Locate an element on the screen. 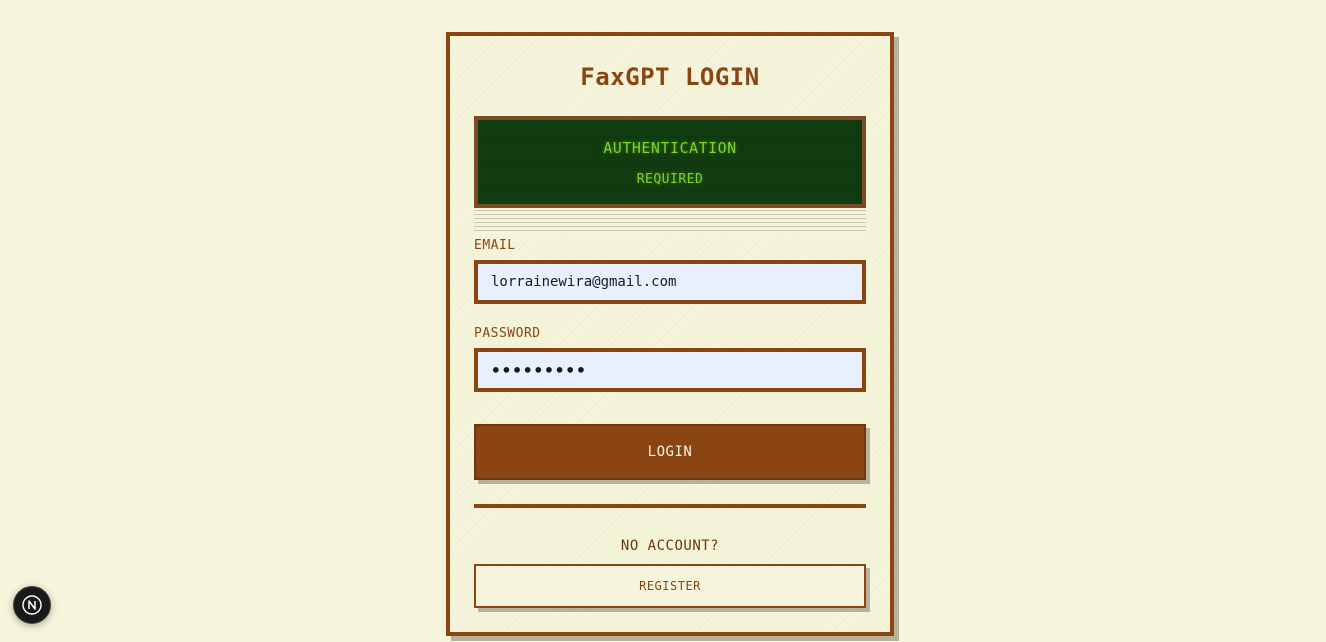  nextjs-dev-badge is located at coordinates (32, 605).